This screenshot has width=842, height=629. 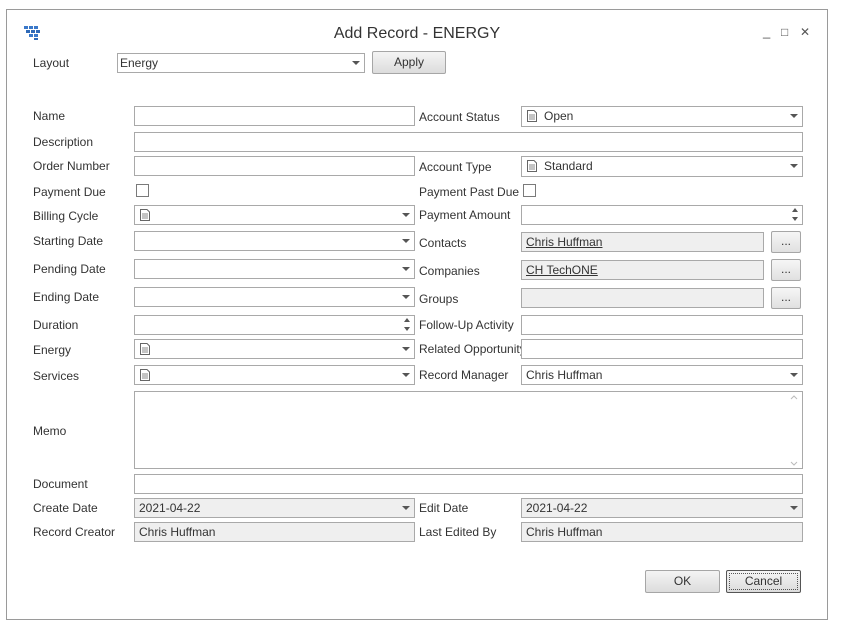 I want to click on minimize-icon: _, so click(x=766, y=31).